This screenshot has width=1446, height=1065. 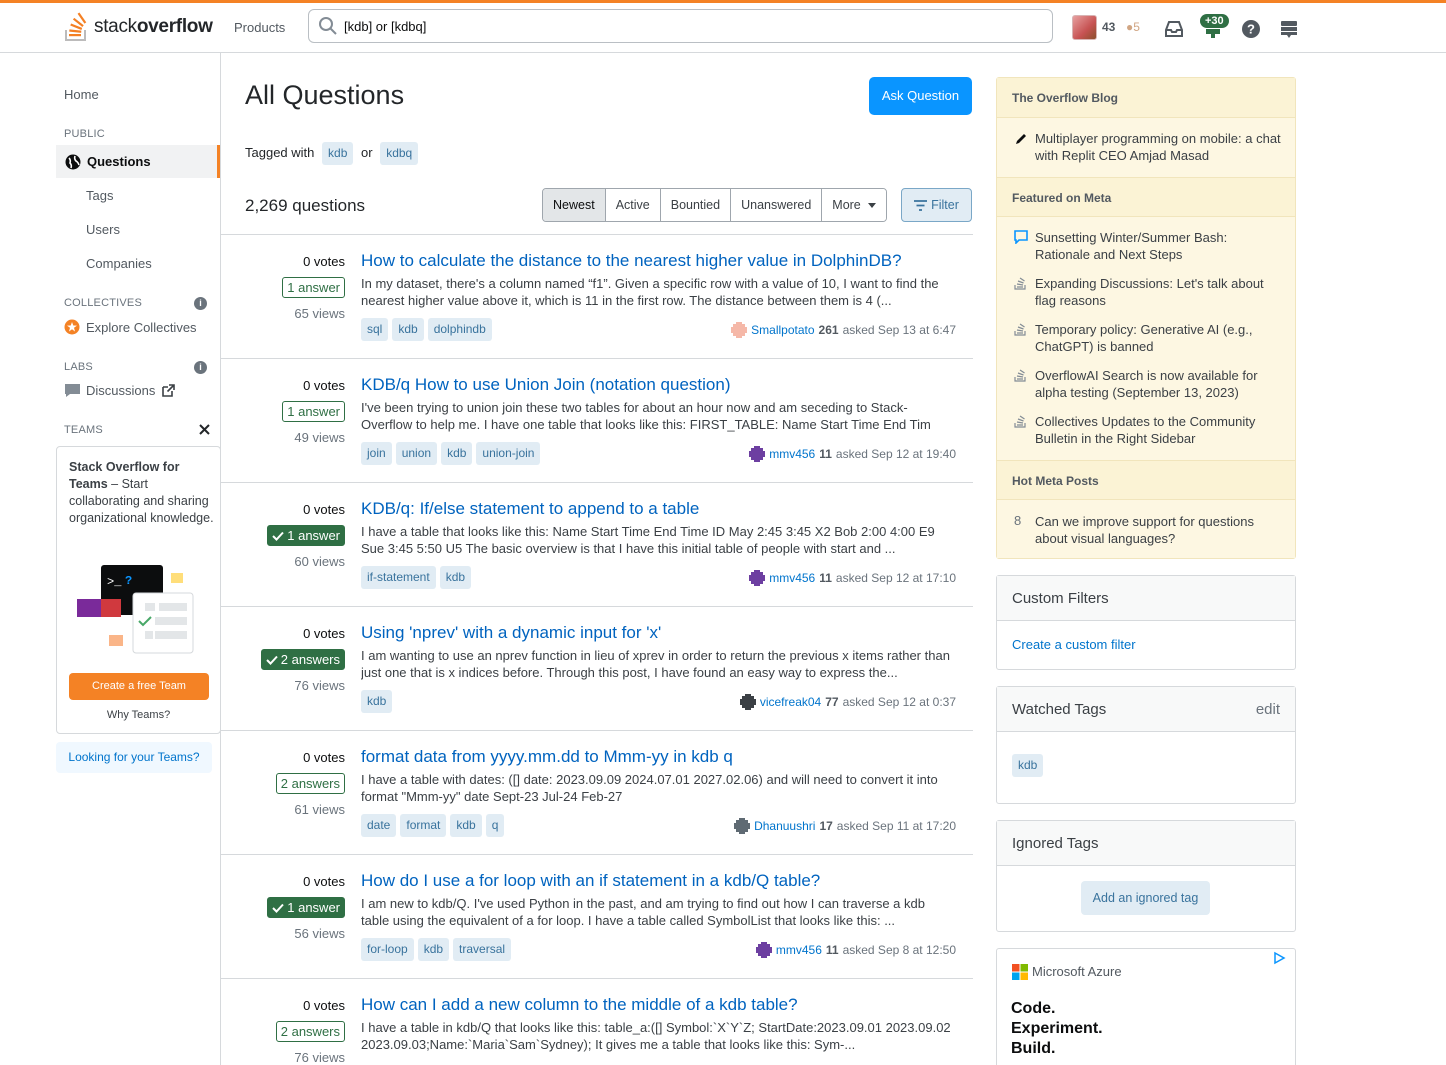 What do you see at coordinates (790, 702) in the screenshot?
I see `user-name: vicefreak04` at bounding box center [790, 702].